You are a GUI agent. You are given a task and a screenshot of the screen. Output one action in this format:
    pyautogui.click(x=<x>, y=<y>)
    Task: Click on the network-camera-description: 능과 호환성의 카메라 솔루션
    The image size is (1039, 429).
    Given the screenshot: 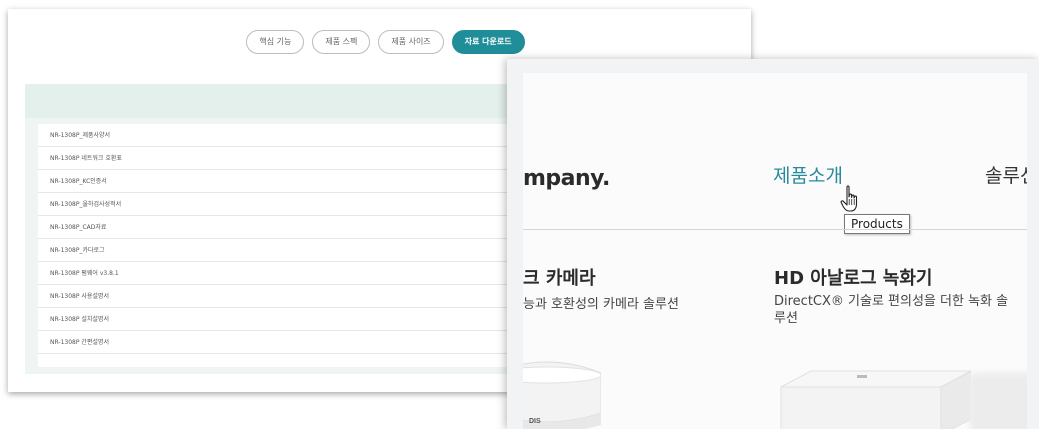 What is the action you would take?
    pyautogui.click(x=601, y=304)
    